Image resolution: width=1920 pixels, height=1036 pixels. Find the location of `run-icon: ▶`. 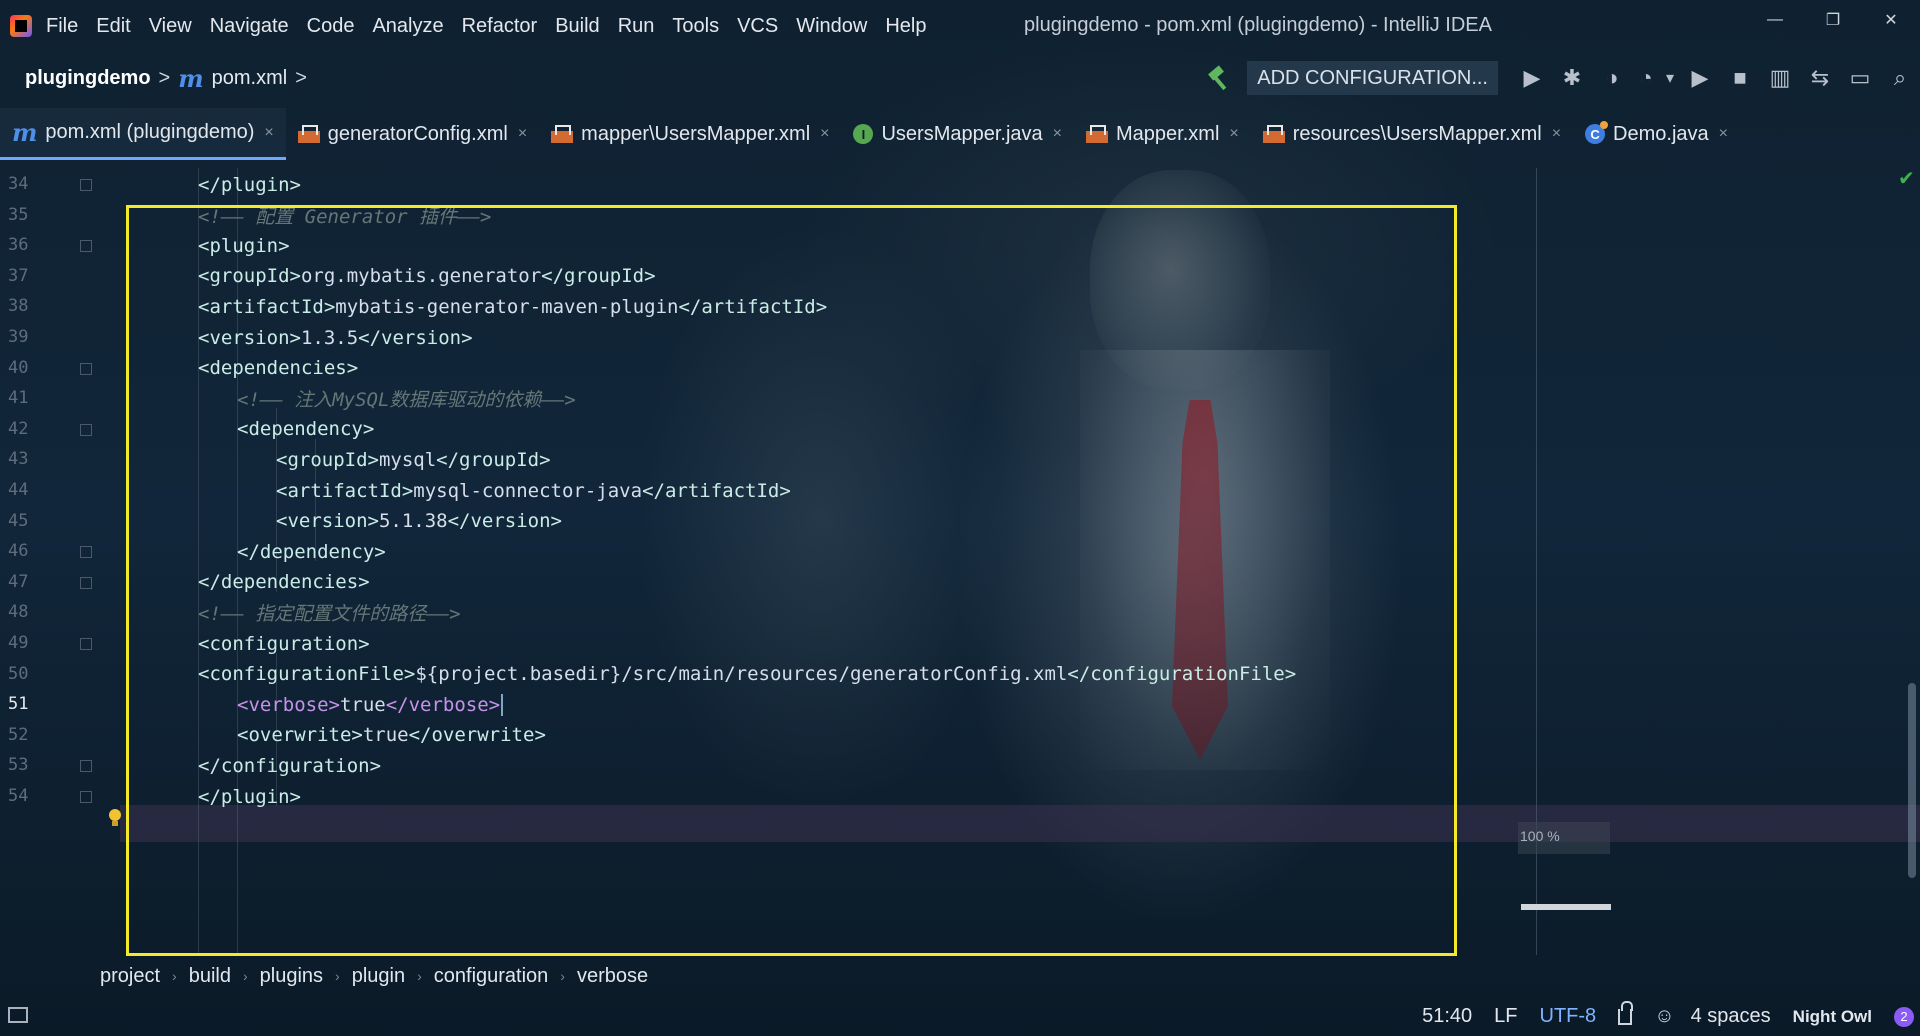

run-icon: ▶ is located at coordinates (1532, 78).